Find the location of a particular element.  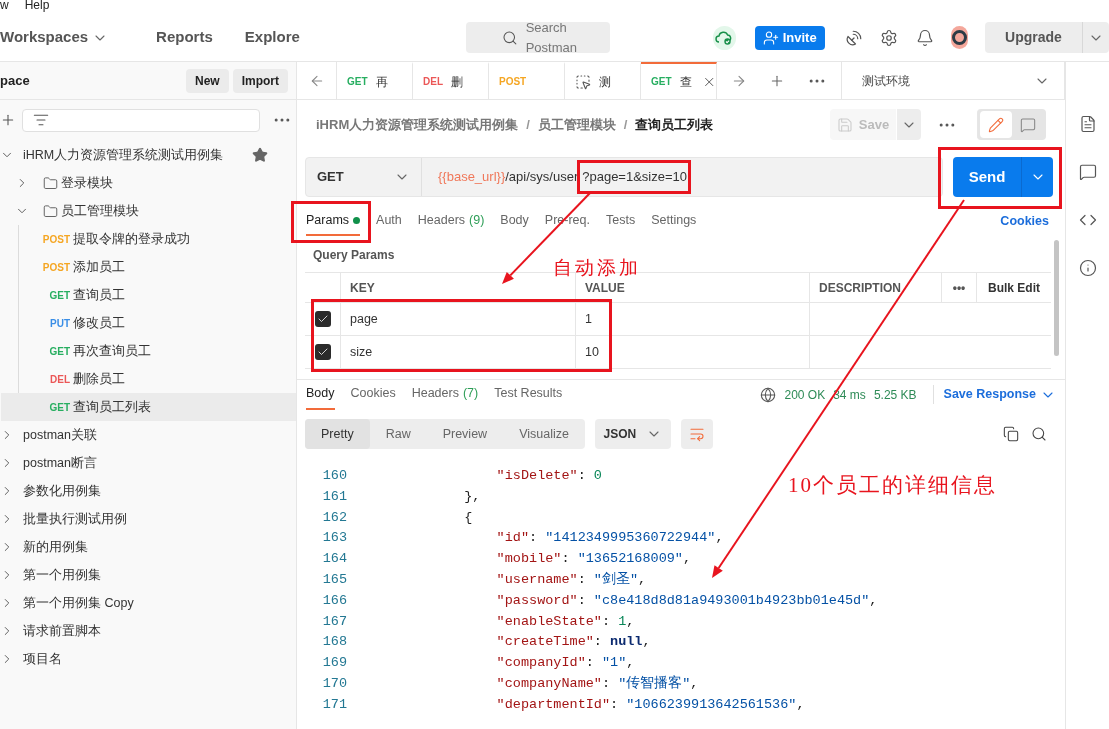

request-tab: Auth is located at coordinates (389, 221).